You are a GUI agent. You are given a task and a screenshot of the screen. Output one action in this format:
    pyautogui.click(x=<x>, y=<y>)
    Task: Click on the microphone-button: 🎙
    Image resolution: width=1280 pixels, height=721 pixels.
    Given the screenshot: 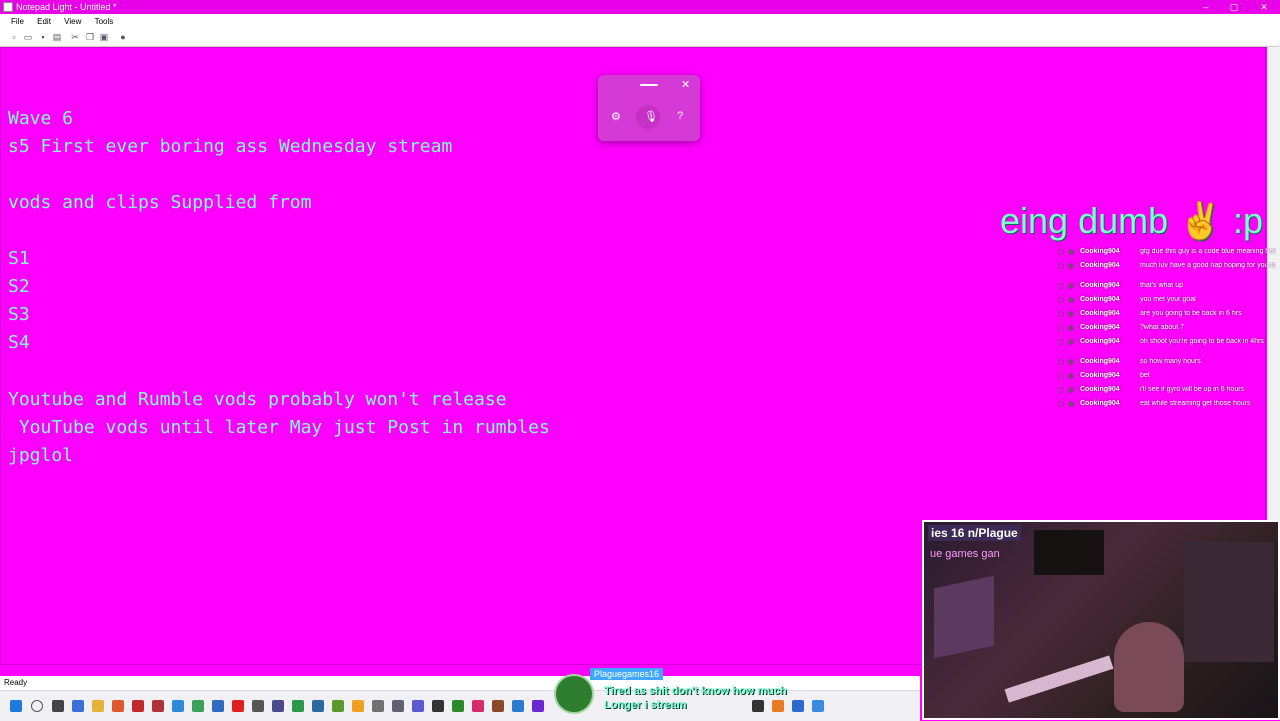 What is the action you would take?
    pyautogui.click(x=648, y=117)
    